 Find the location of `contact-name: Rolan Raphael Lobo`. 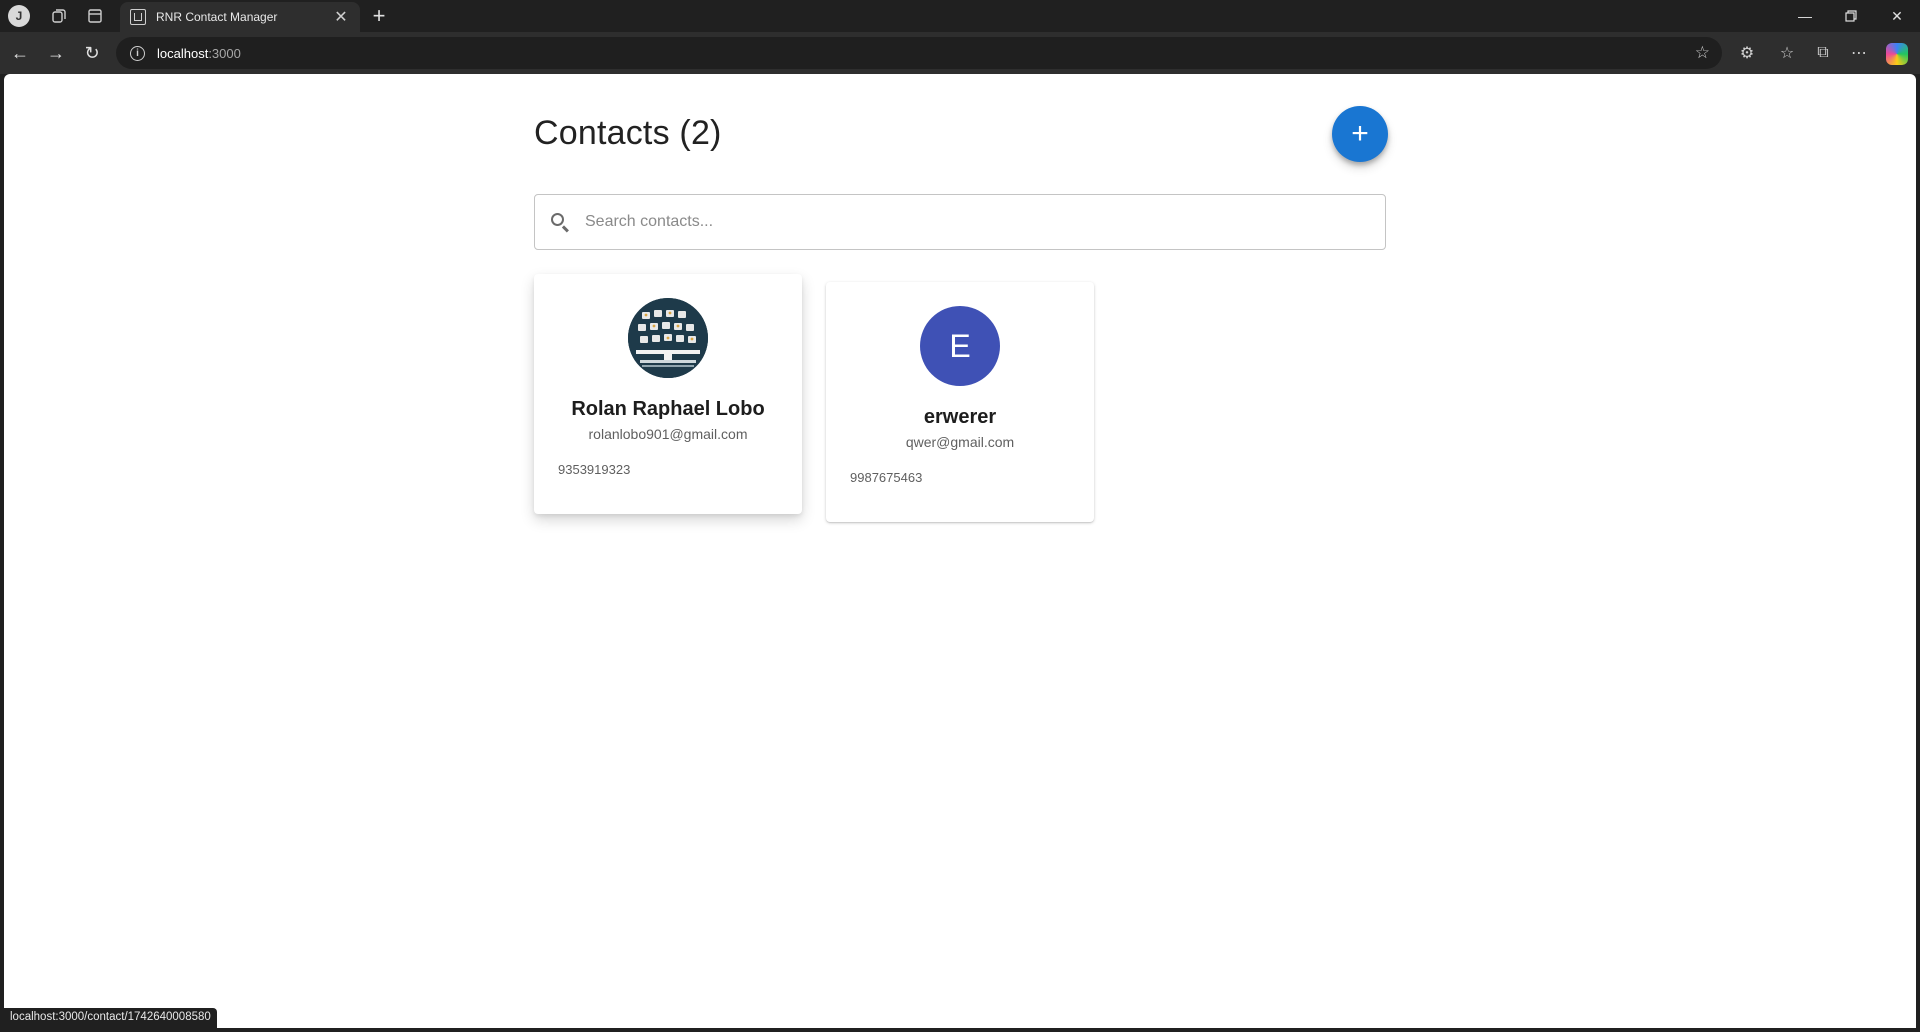

contact-name: Rolan Raphael Lobo is located at coordinates (668, 409).